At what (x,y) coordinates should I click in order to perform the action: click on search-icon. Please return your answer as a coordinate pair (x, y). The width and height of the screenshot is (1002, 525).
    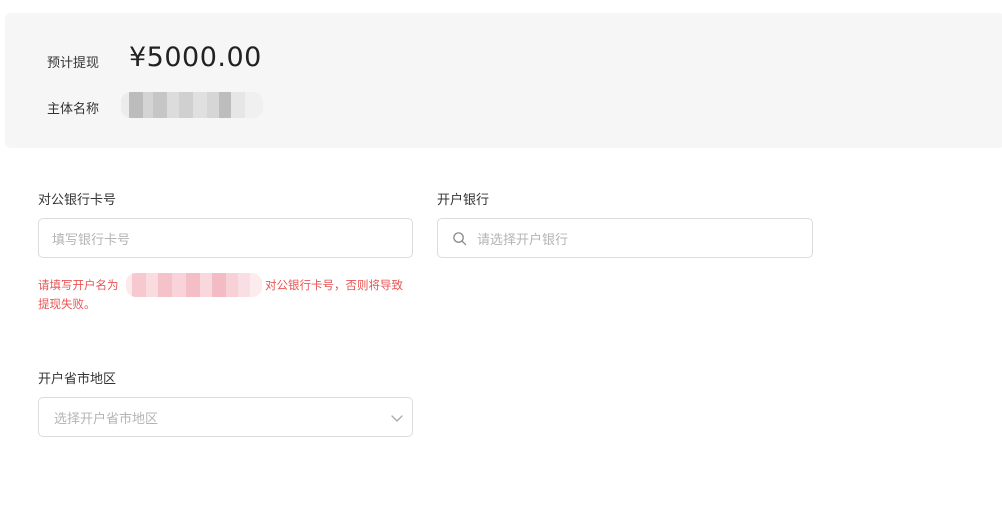
    Looking at the image, I should click on (460, 238).